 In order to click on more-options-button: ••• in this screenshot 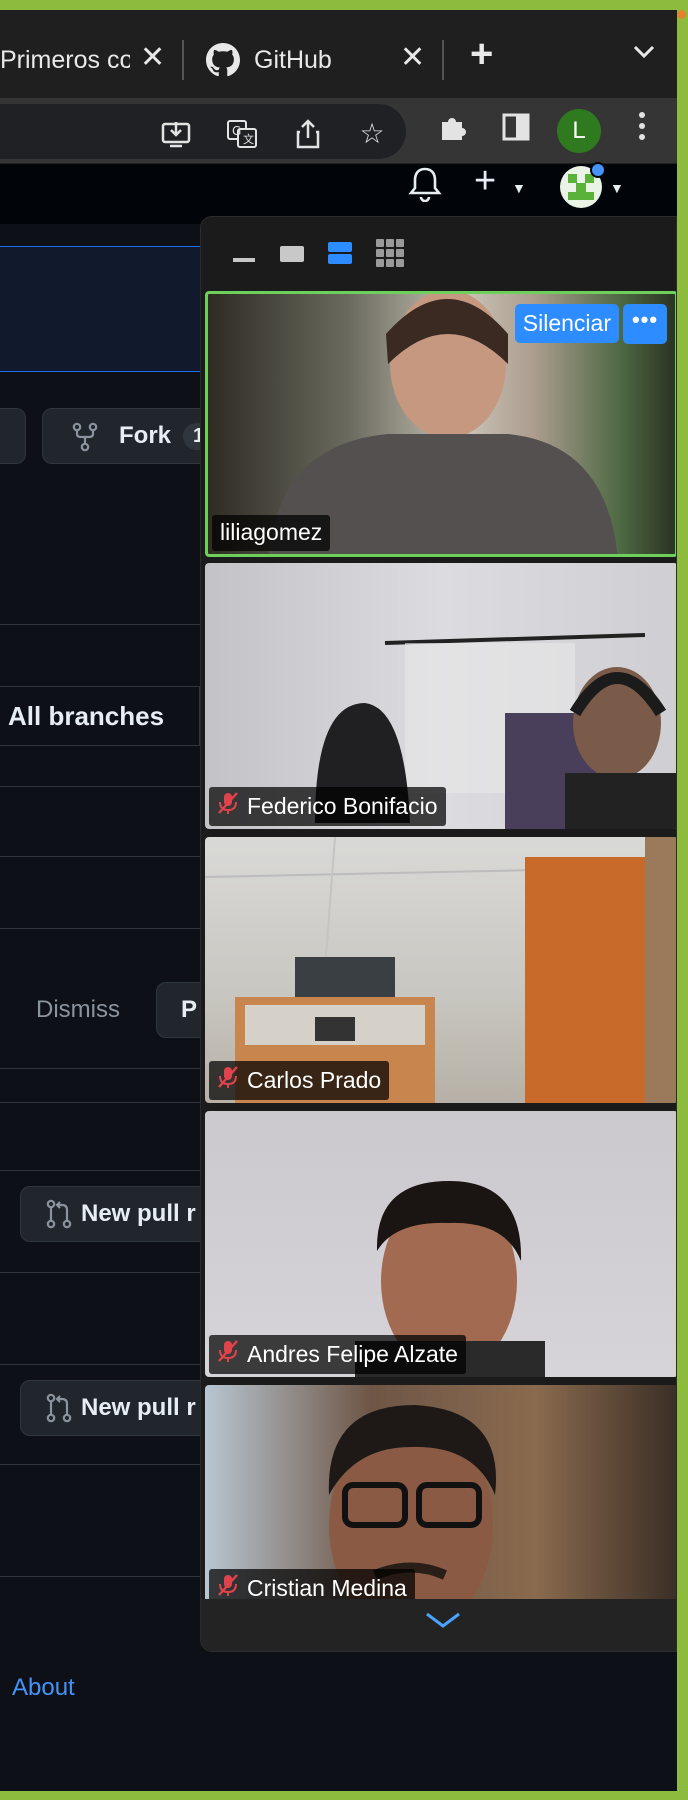, I will do `click(645, 324)`.